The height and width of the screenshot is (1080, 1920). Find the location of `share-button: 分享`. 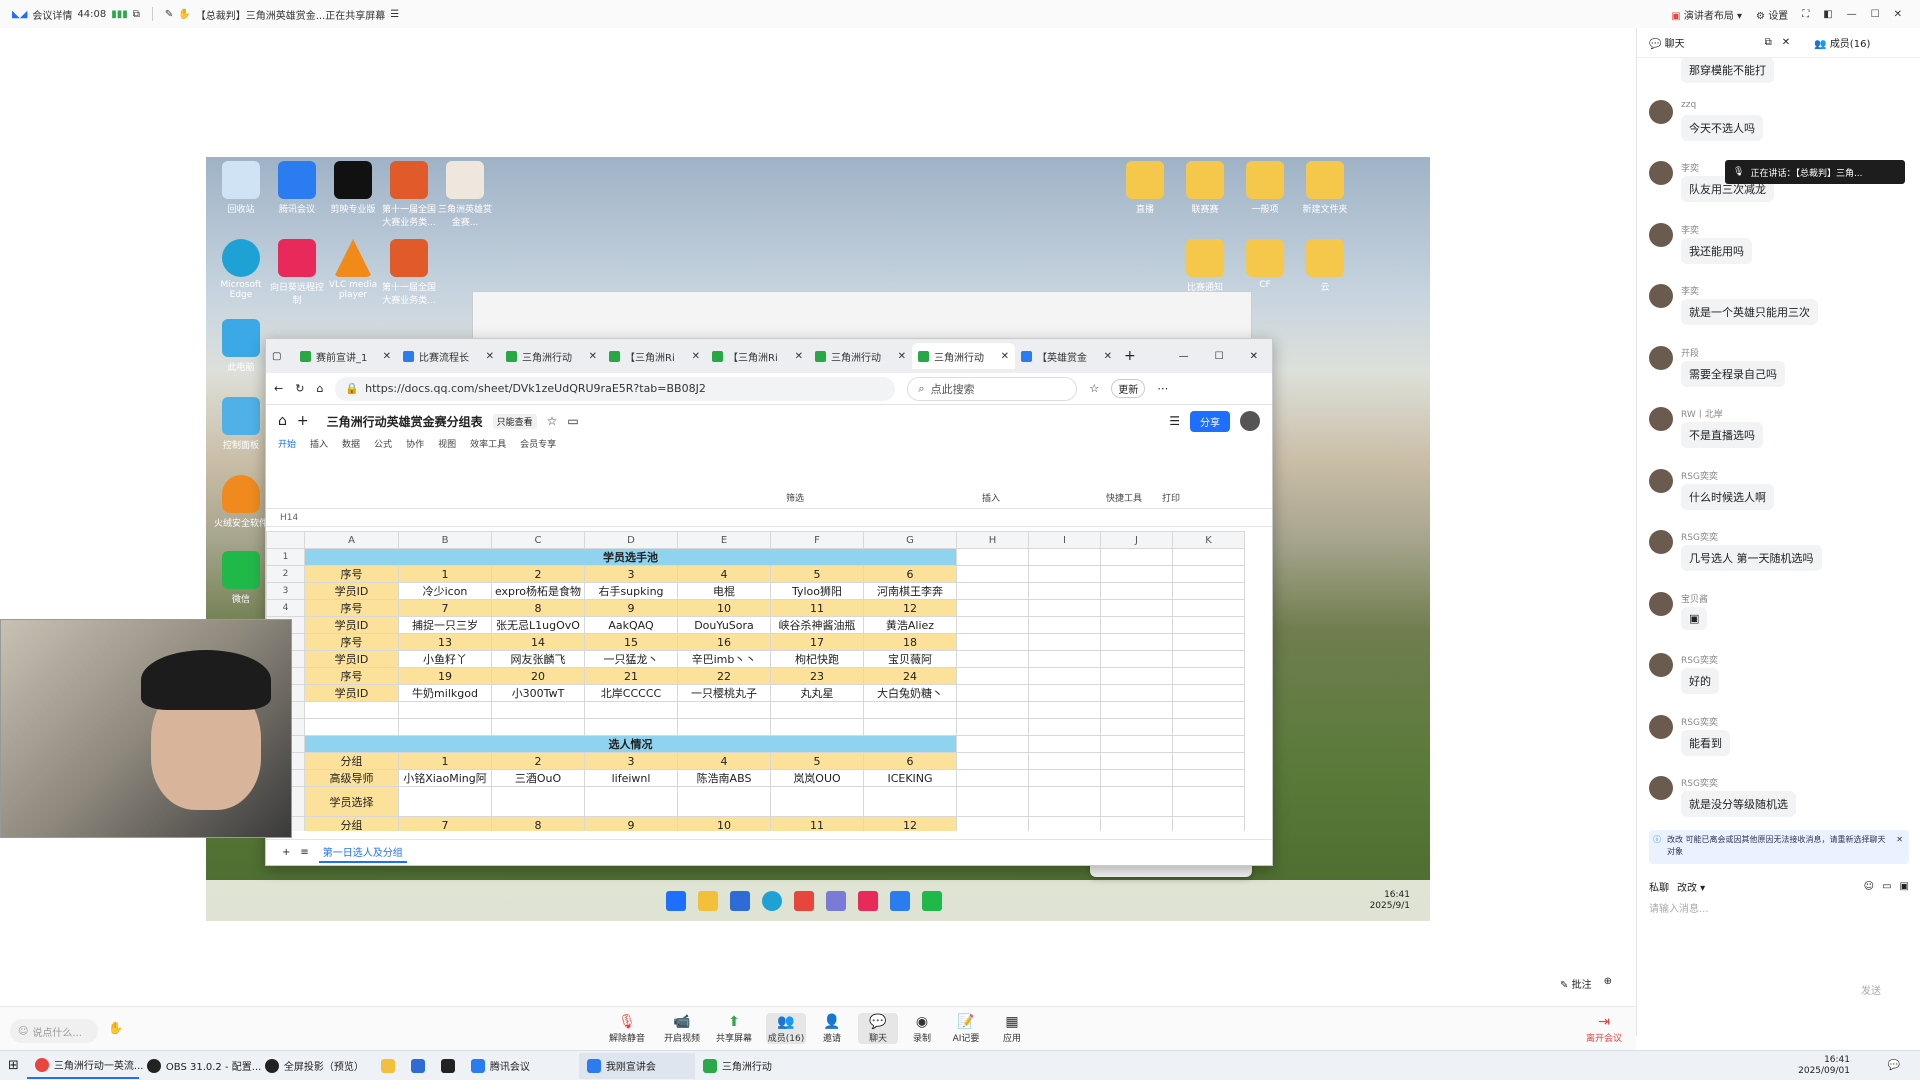

share-button: 分享 is located at coordinates (1210, 421).